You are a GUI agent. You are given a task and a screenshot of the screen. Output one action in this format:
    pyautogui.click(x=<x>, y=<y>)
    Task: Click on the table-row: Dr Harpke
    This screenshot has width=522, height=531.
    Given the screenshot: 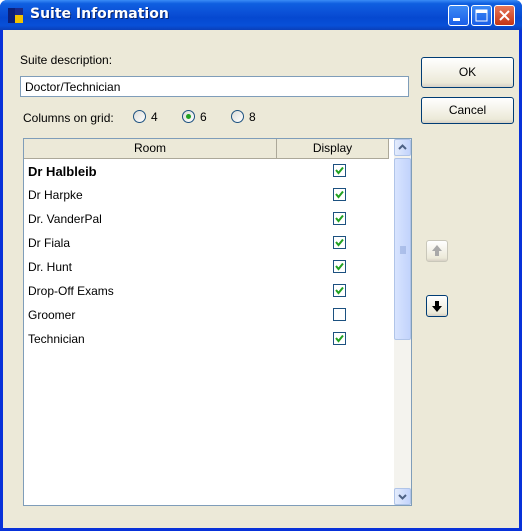 What is the action you would take?
    pyautogui.click(x=206, y=195)
    